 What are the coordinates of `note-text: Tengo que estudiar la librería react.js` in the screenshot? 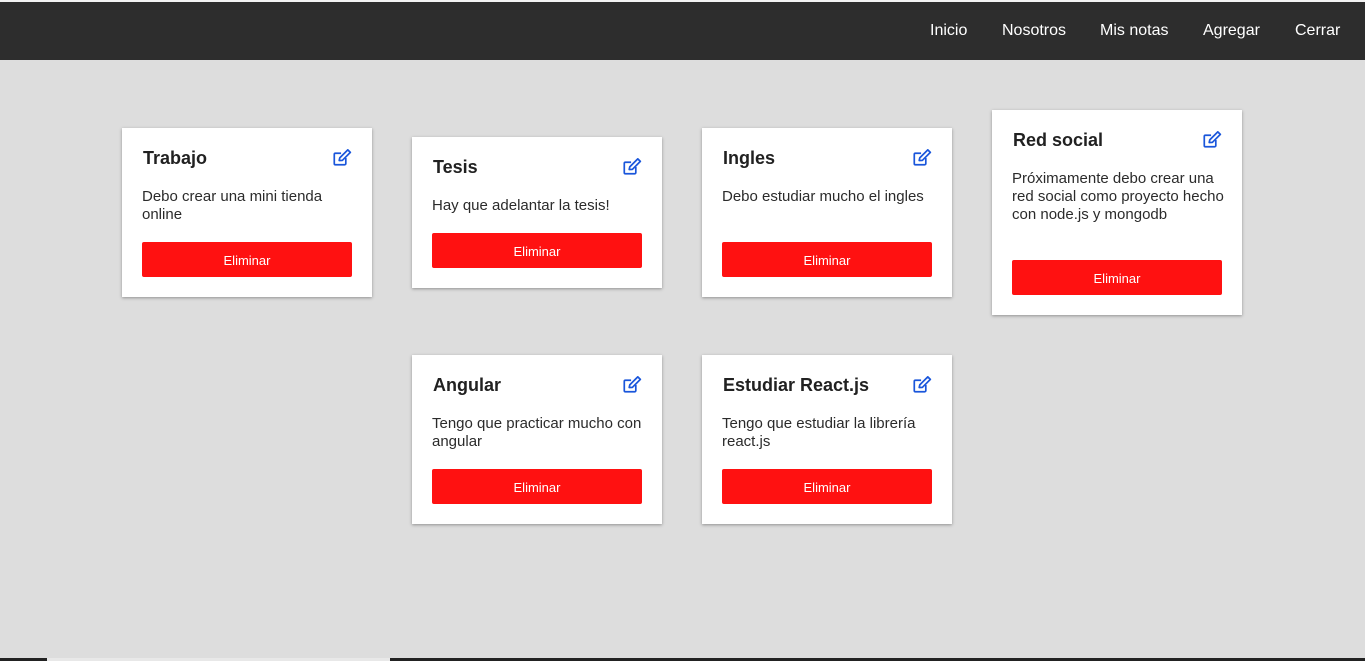 It's located at (819, 432).